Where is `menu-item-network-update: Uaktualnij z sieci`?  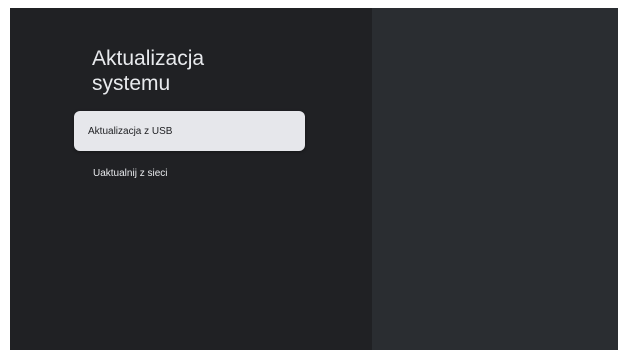
menu-item-network-update: Uaktualnij z sieci is located at coordinates (189, 173).